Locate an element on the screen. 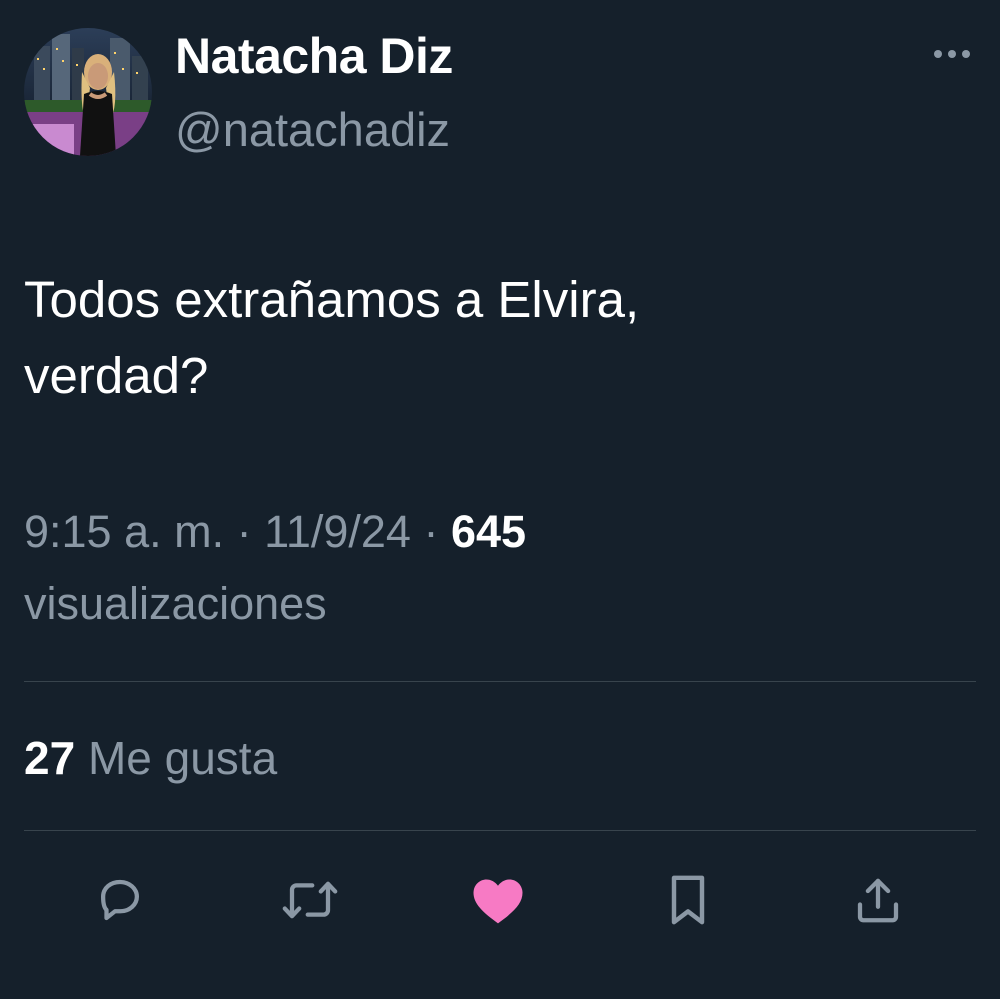 This screenshot has width=1000, height=999. more-icon is located at coordinates (952, 54).